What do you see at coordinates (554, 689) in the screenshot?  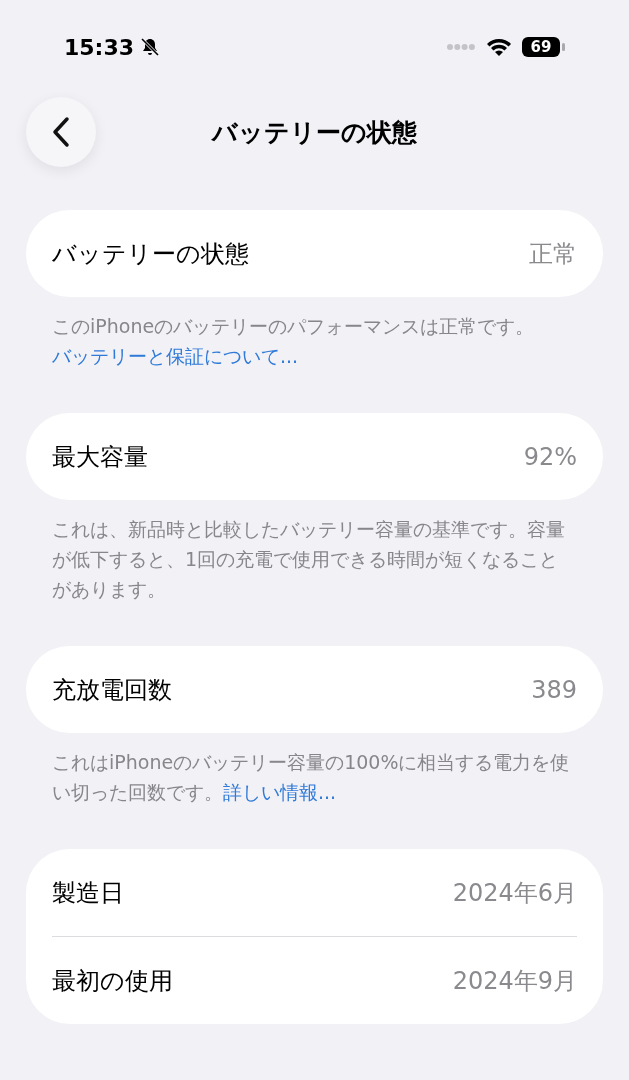 I see `row-value: 389` at bounding box center [554, 689].